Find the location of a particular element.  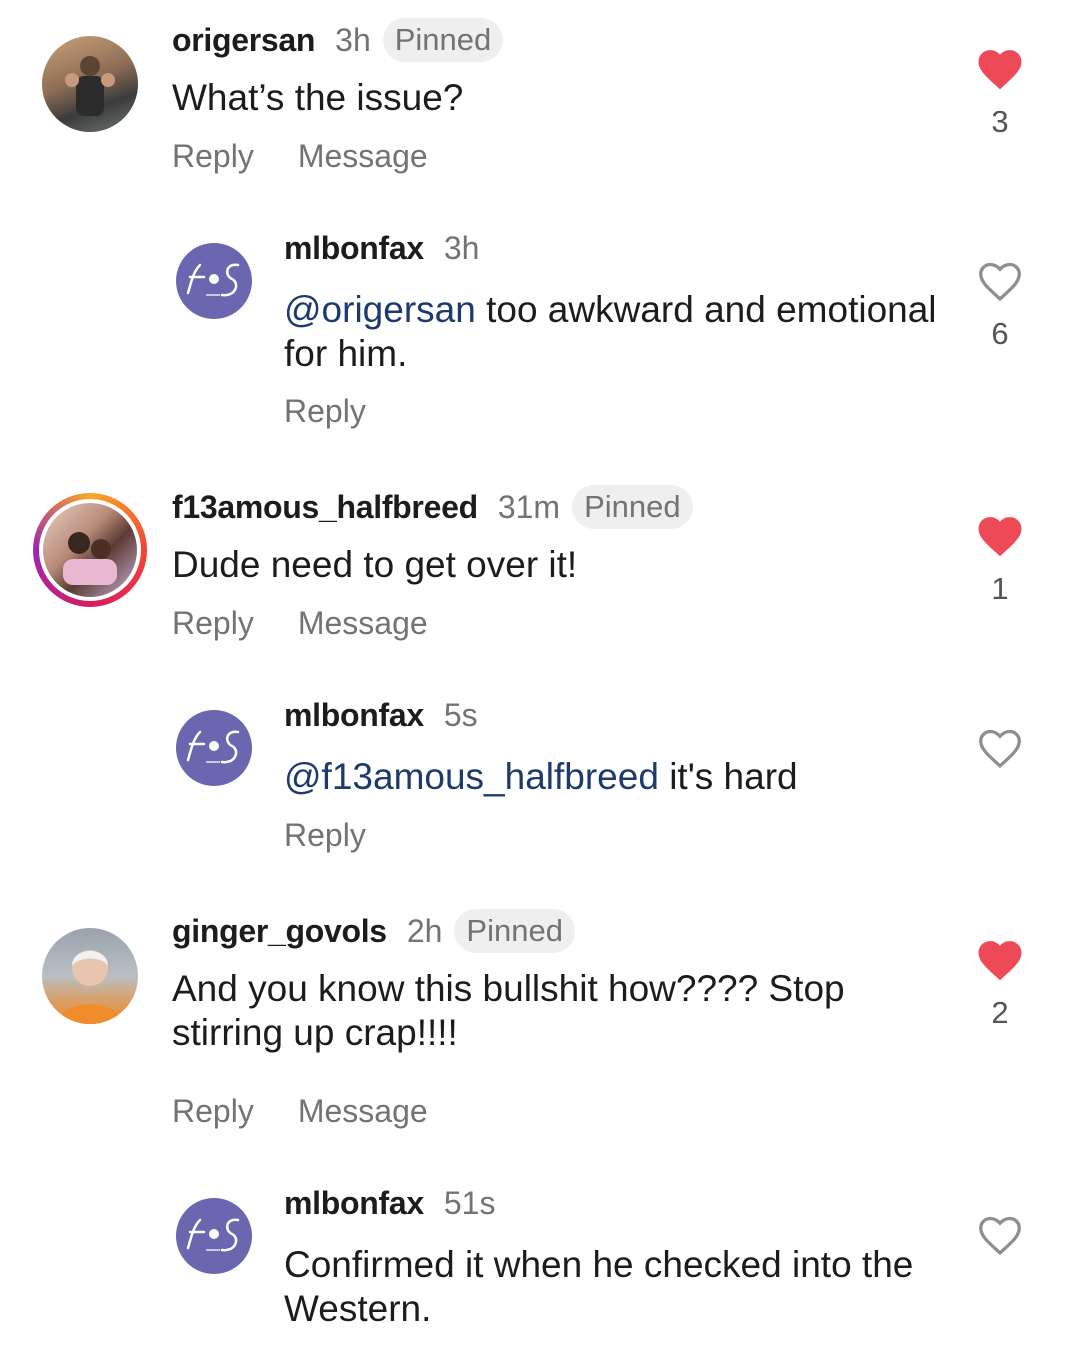

like-button: 3 is located at coordinates (1000, 95).